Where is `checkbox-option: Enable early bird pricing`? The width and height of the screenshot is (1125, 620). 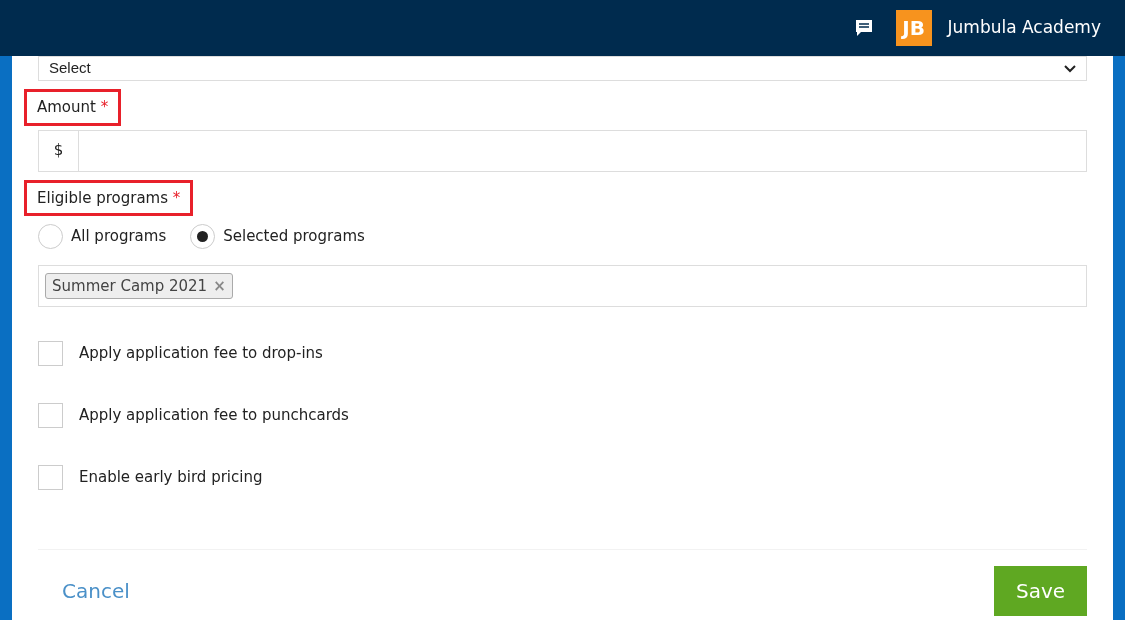
checkbox-option: Enable early bird pricing is located at coordinates (562, 477).